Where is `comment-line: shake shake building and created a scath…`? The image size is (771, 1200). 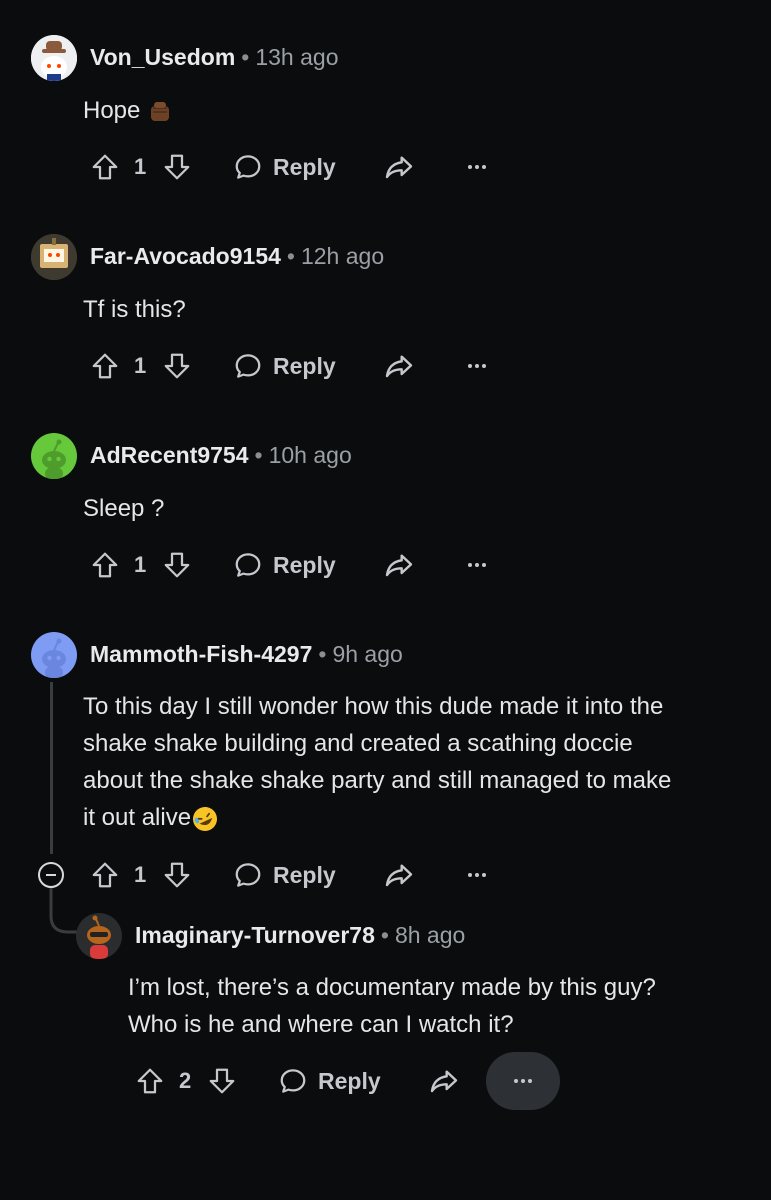 comment-line: shake shake building and created a scath… is located at coordinates (358, 743).